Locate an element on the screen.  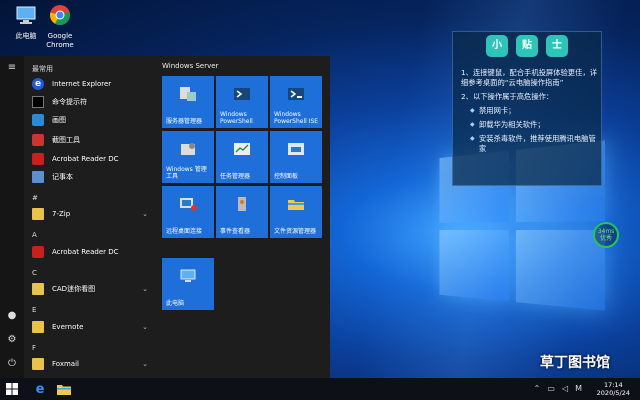
app-7zip: 7-Zip ⌄ is located at coordinates (92, 214).